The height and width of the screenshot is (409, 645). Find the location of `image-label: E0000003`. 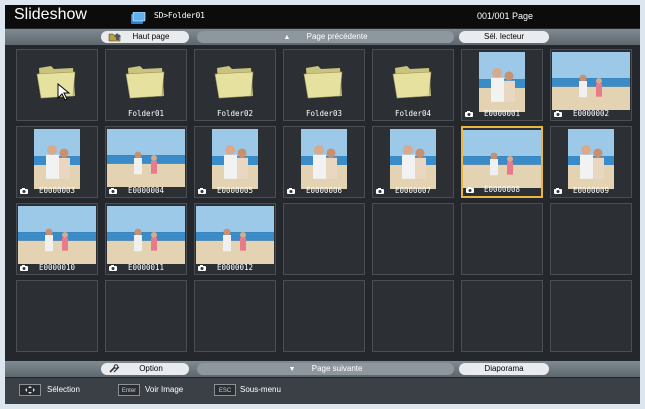

image-label: E0000003 is located at coordinates (57, 191).